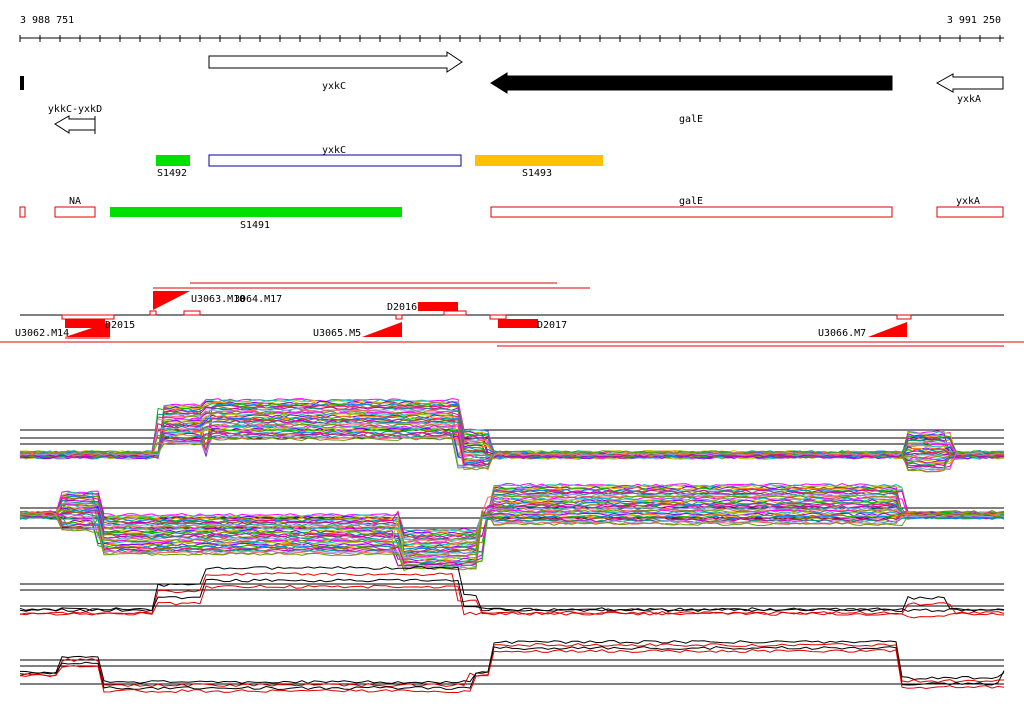 The width and height of the screenshot is (1024, 714). What do you see at coordinates (258, 299) in the screenshot?
I see `feature-label-3064.M17: 3064.M17` at bounding box center [258, 299].